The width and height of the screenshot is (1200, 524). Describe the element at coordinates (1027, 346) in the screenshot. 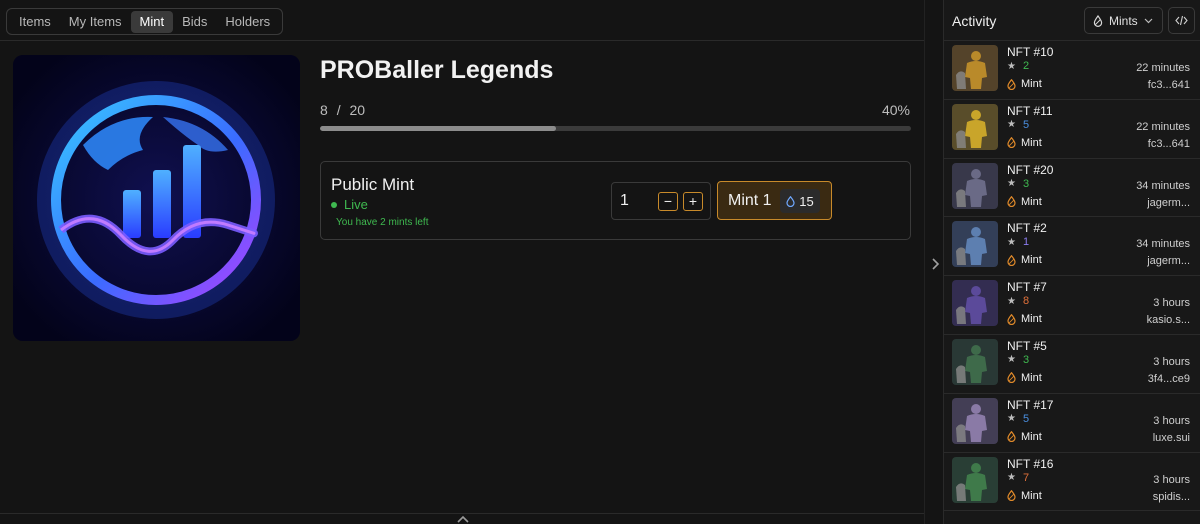

I see `nft-name: NFT #5` at that location.